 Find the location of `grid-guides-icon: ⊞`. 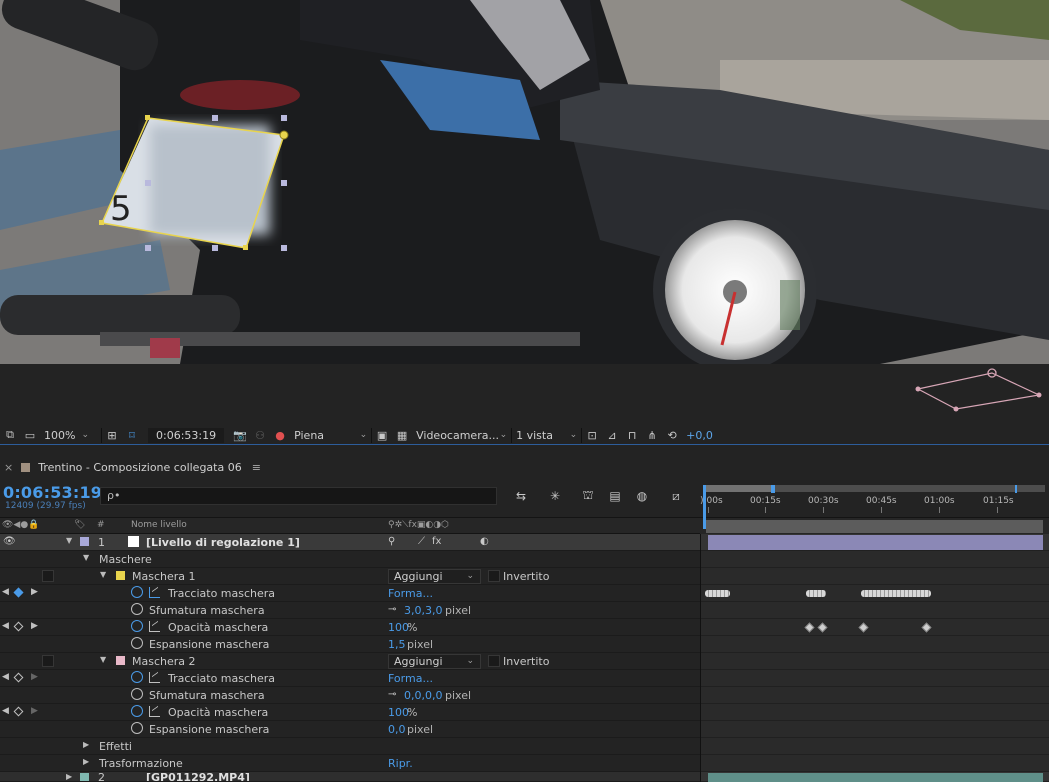

grid-guides-icon: ⊞ is located at coordinates (112, 435).